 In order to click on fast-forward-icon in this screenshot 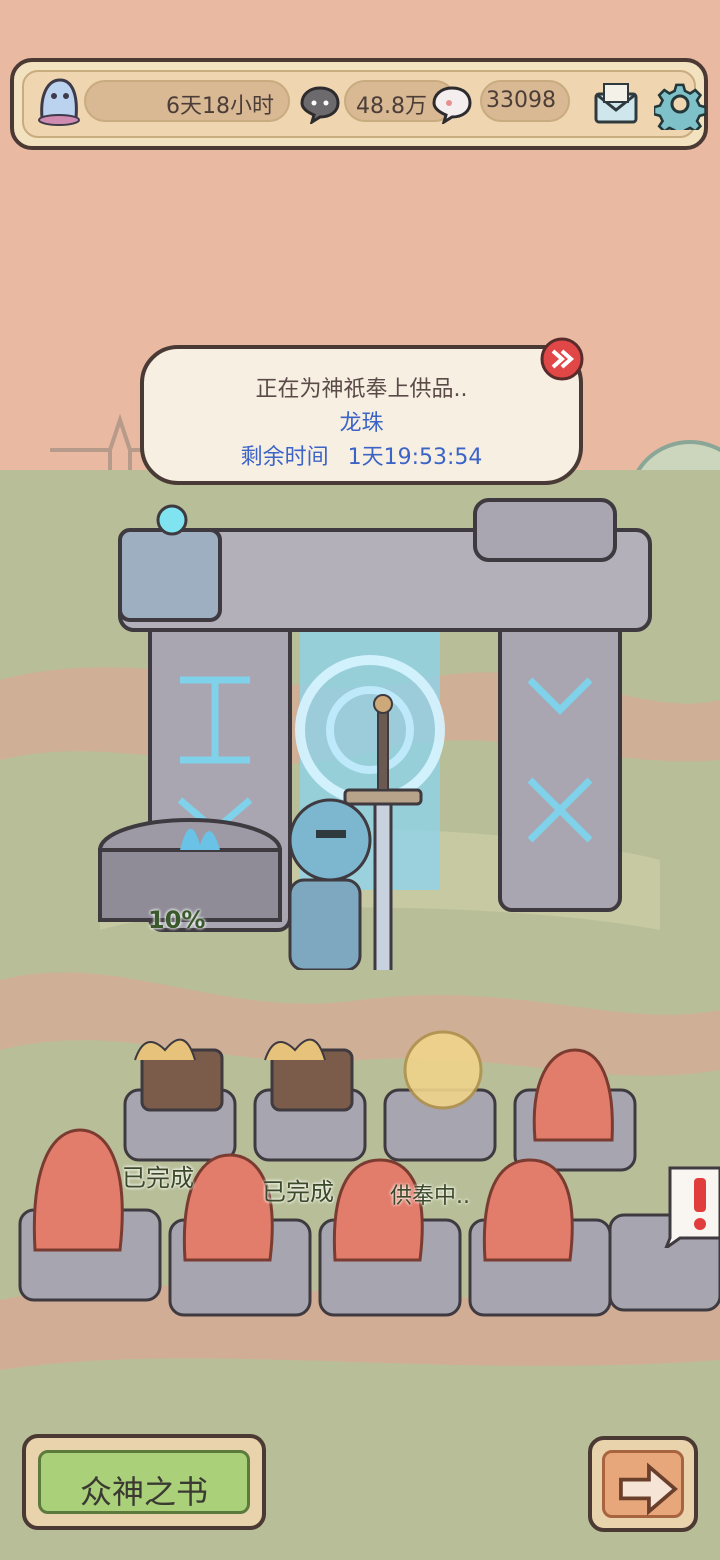, I will do `click(562, 359)`.